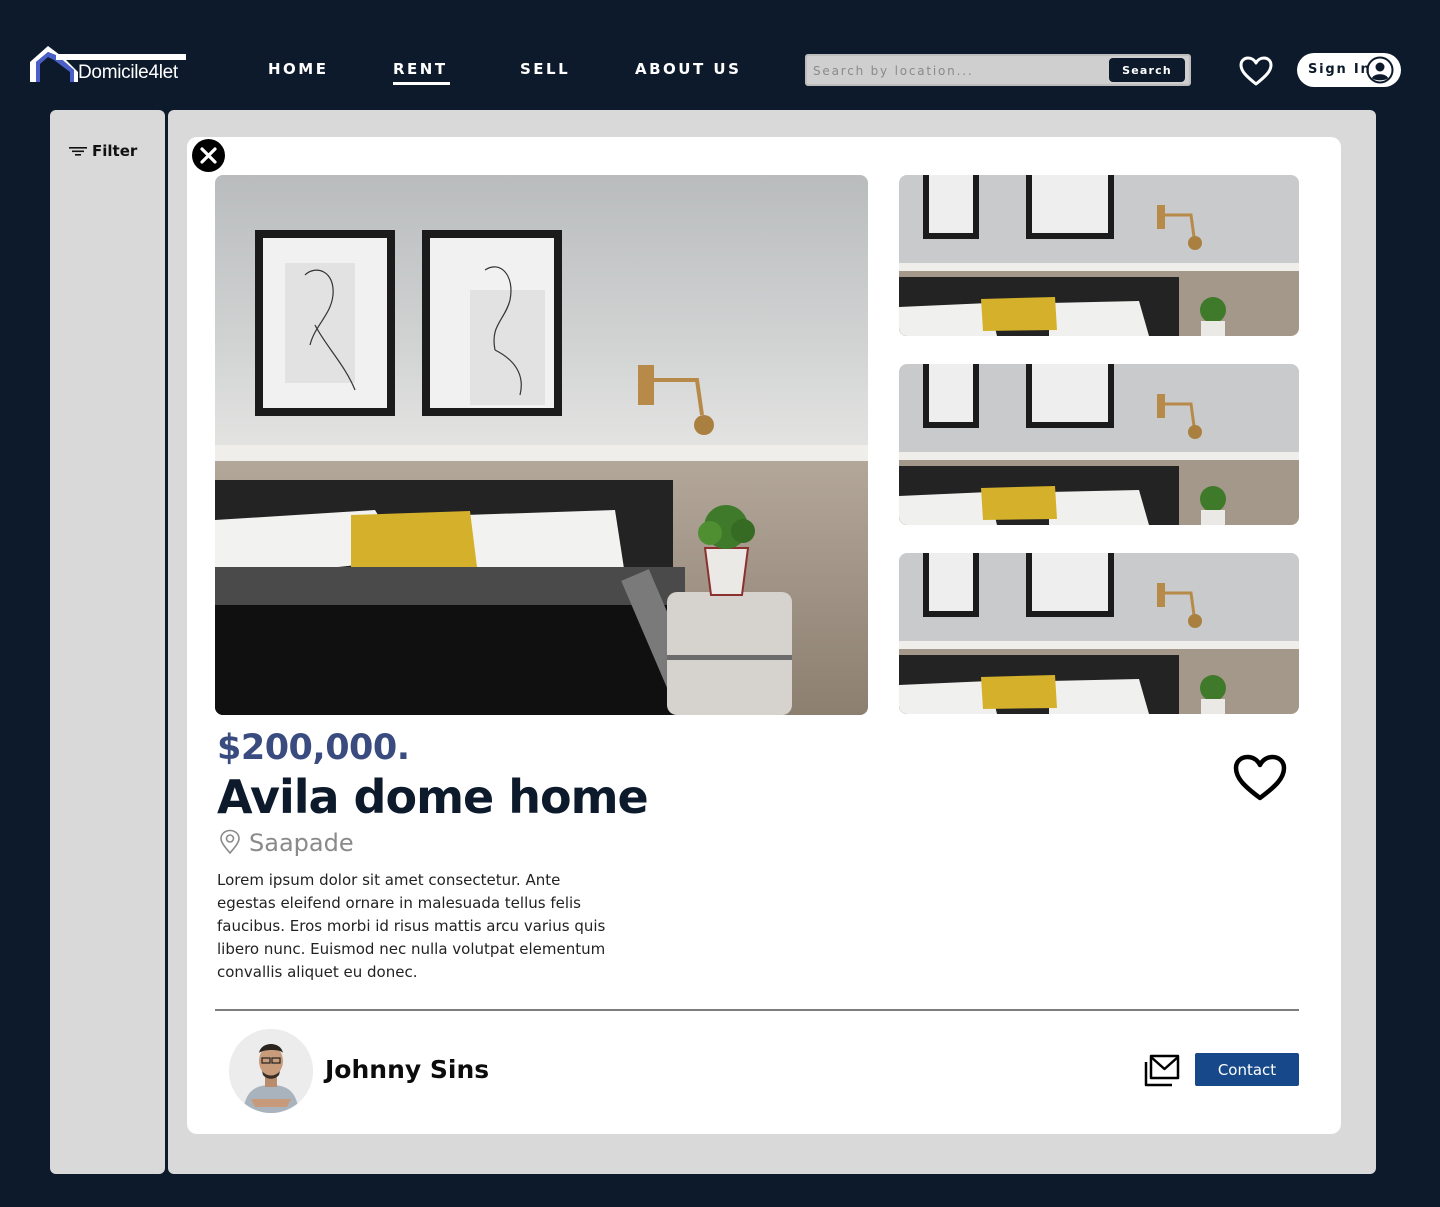  What do you see at coordinates (421, 72) in the screenshot?
I see `nav-rent: RENT` at bounding box center [421, 72].